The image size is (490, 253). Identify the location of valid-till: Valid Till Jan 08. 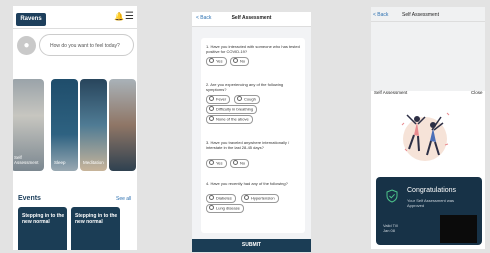
(390, 228).